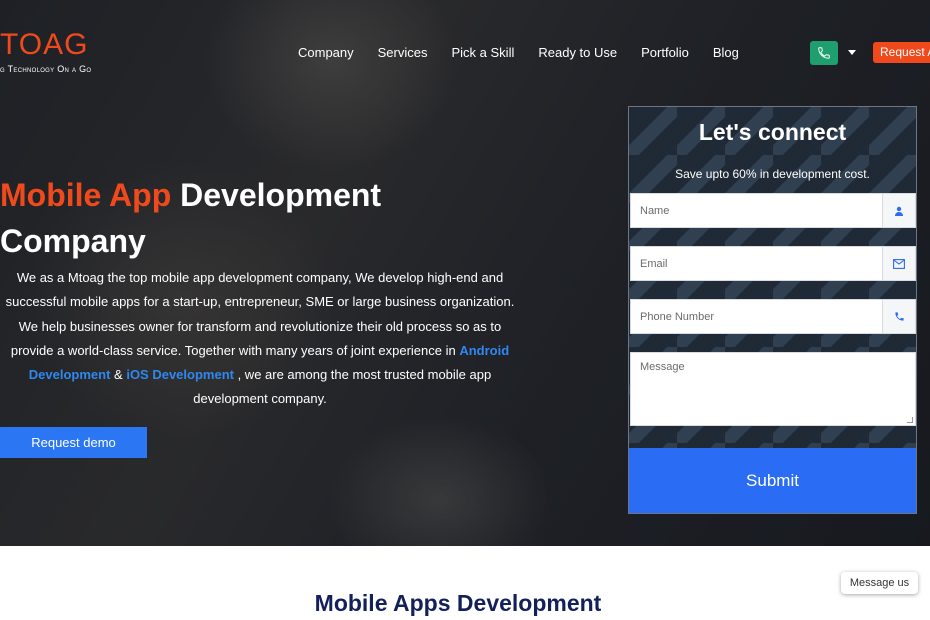 This screenshot has width=930, height=620. Describe the element at coordinates (773, 210) in the screenshot. I see `name-field: Name` at that location.